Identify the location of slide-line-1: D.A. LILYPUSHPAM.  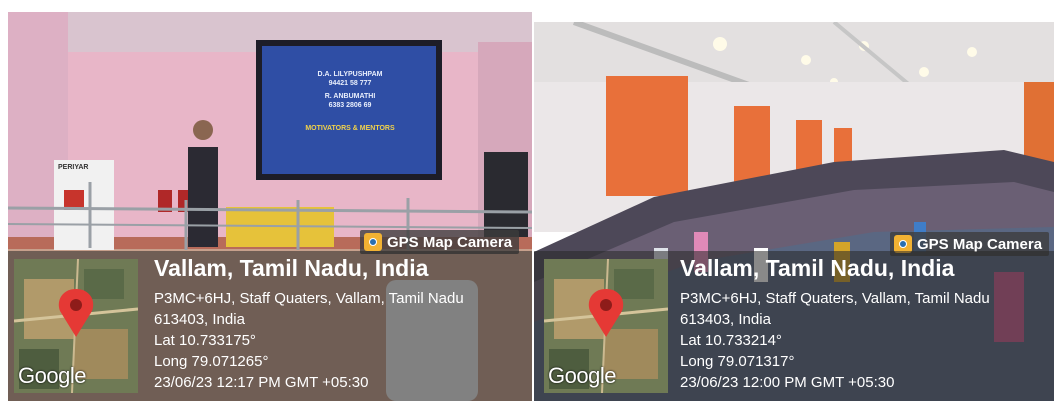
(350, 74).